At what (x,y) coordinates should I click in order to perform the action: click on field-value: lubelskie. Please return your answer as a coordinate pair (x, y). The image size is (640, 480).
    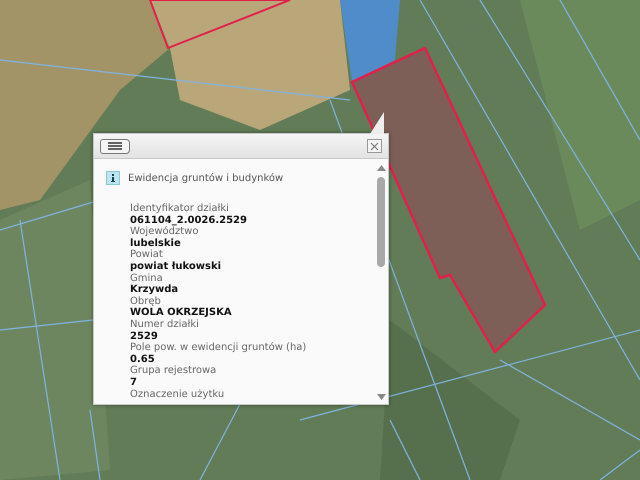
    Looking at the image, I should click on (156, 243).